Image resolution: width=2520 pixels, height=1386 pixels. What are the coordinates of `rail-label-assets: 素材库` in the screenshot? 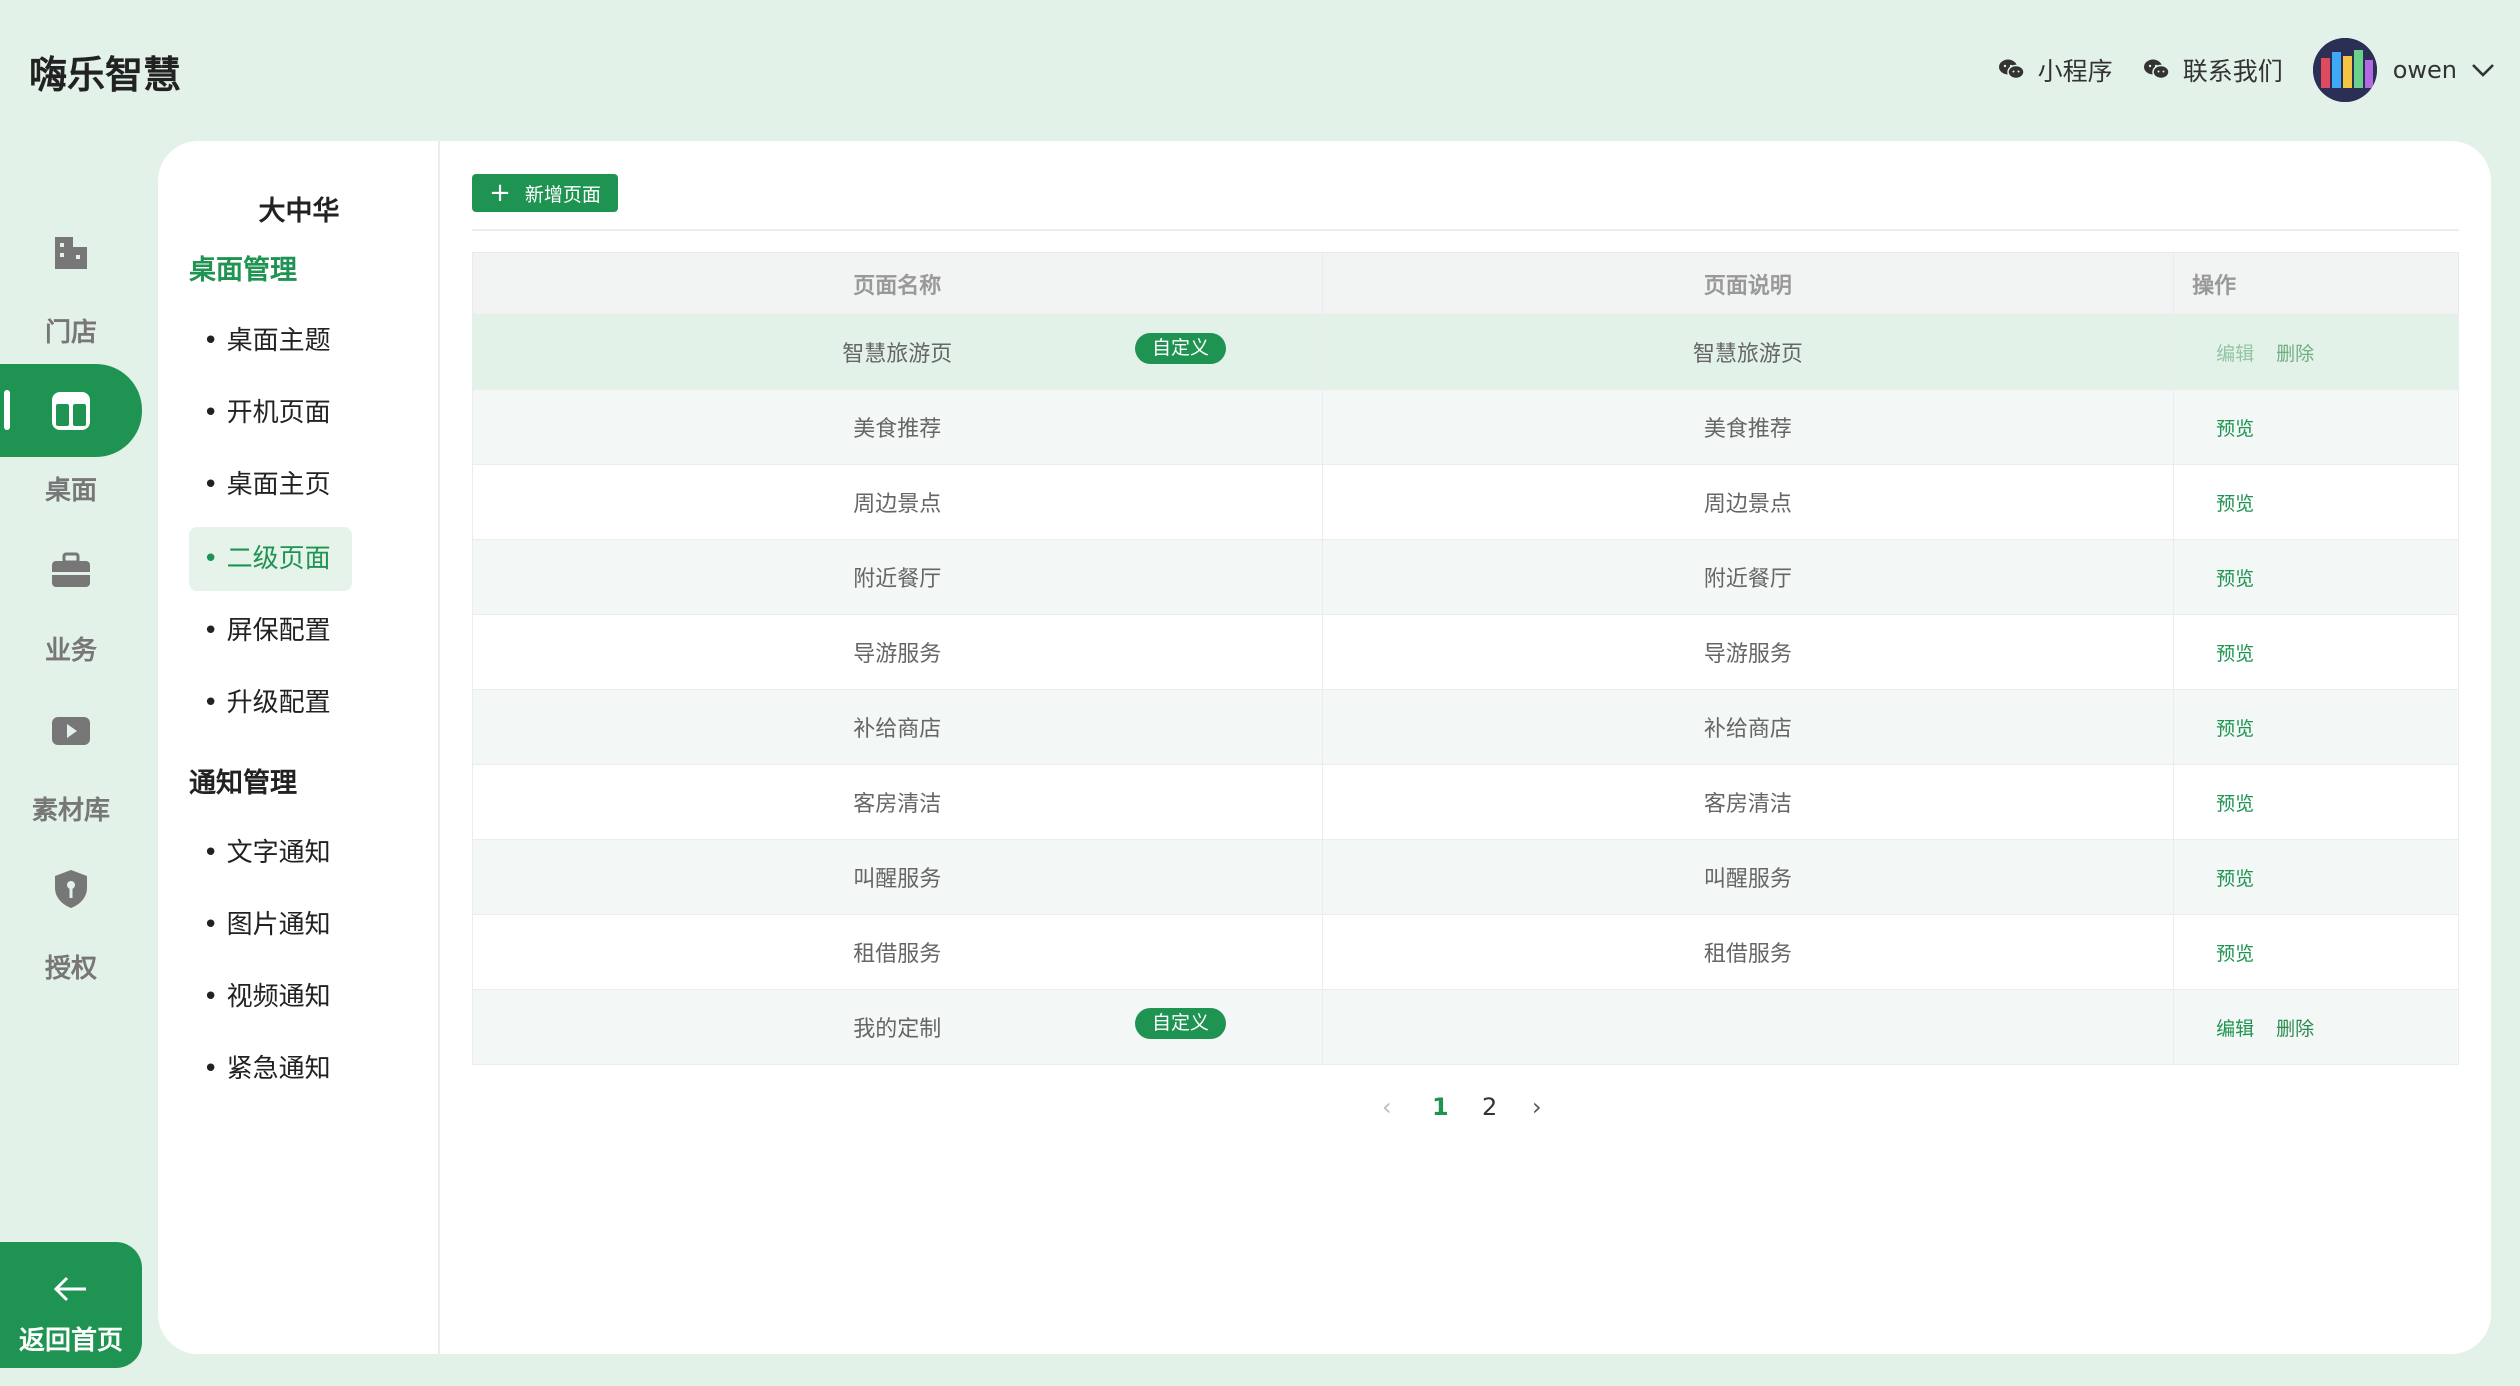 It's located at (70, 811).